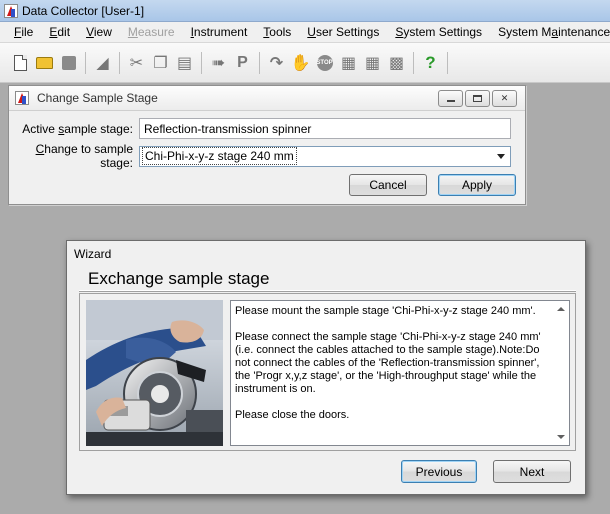  I want to click on change-stage-select: Chi-Phi-x-y-z stage 240 mm, so click(325, 156).